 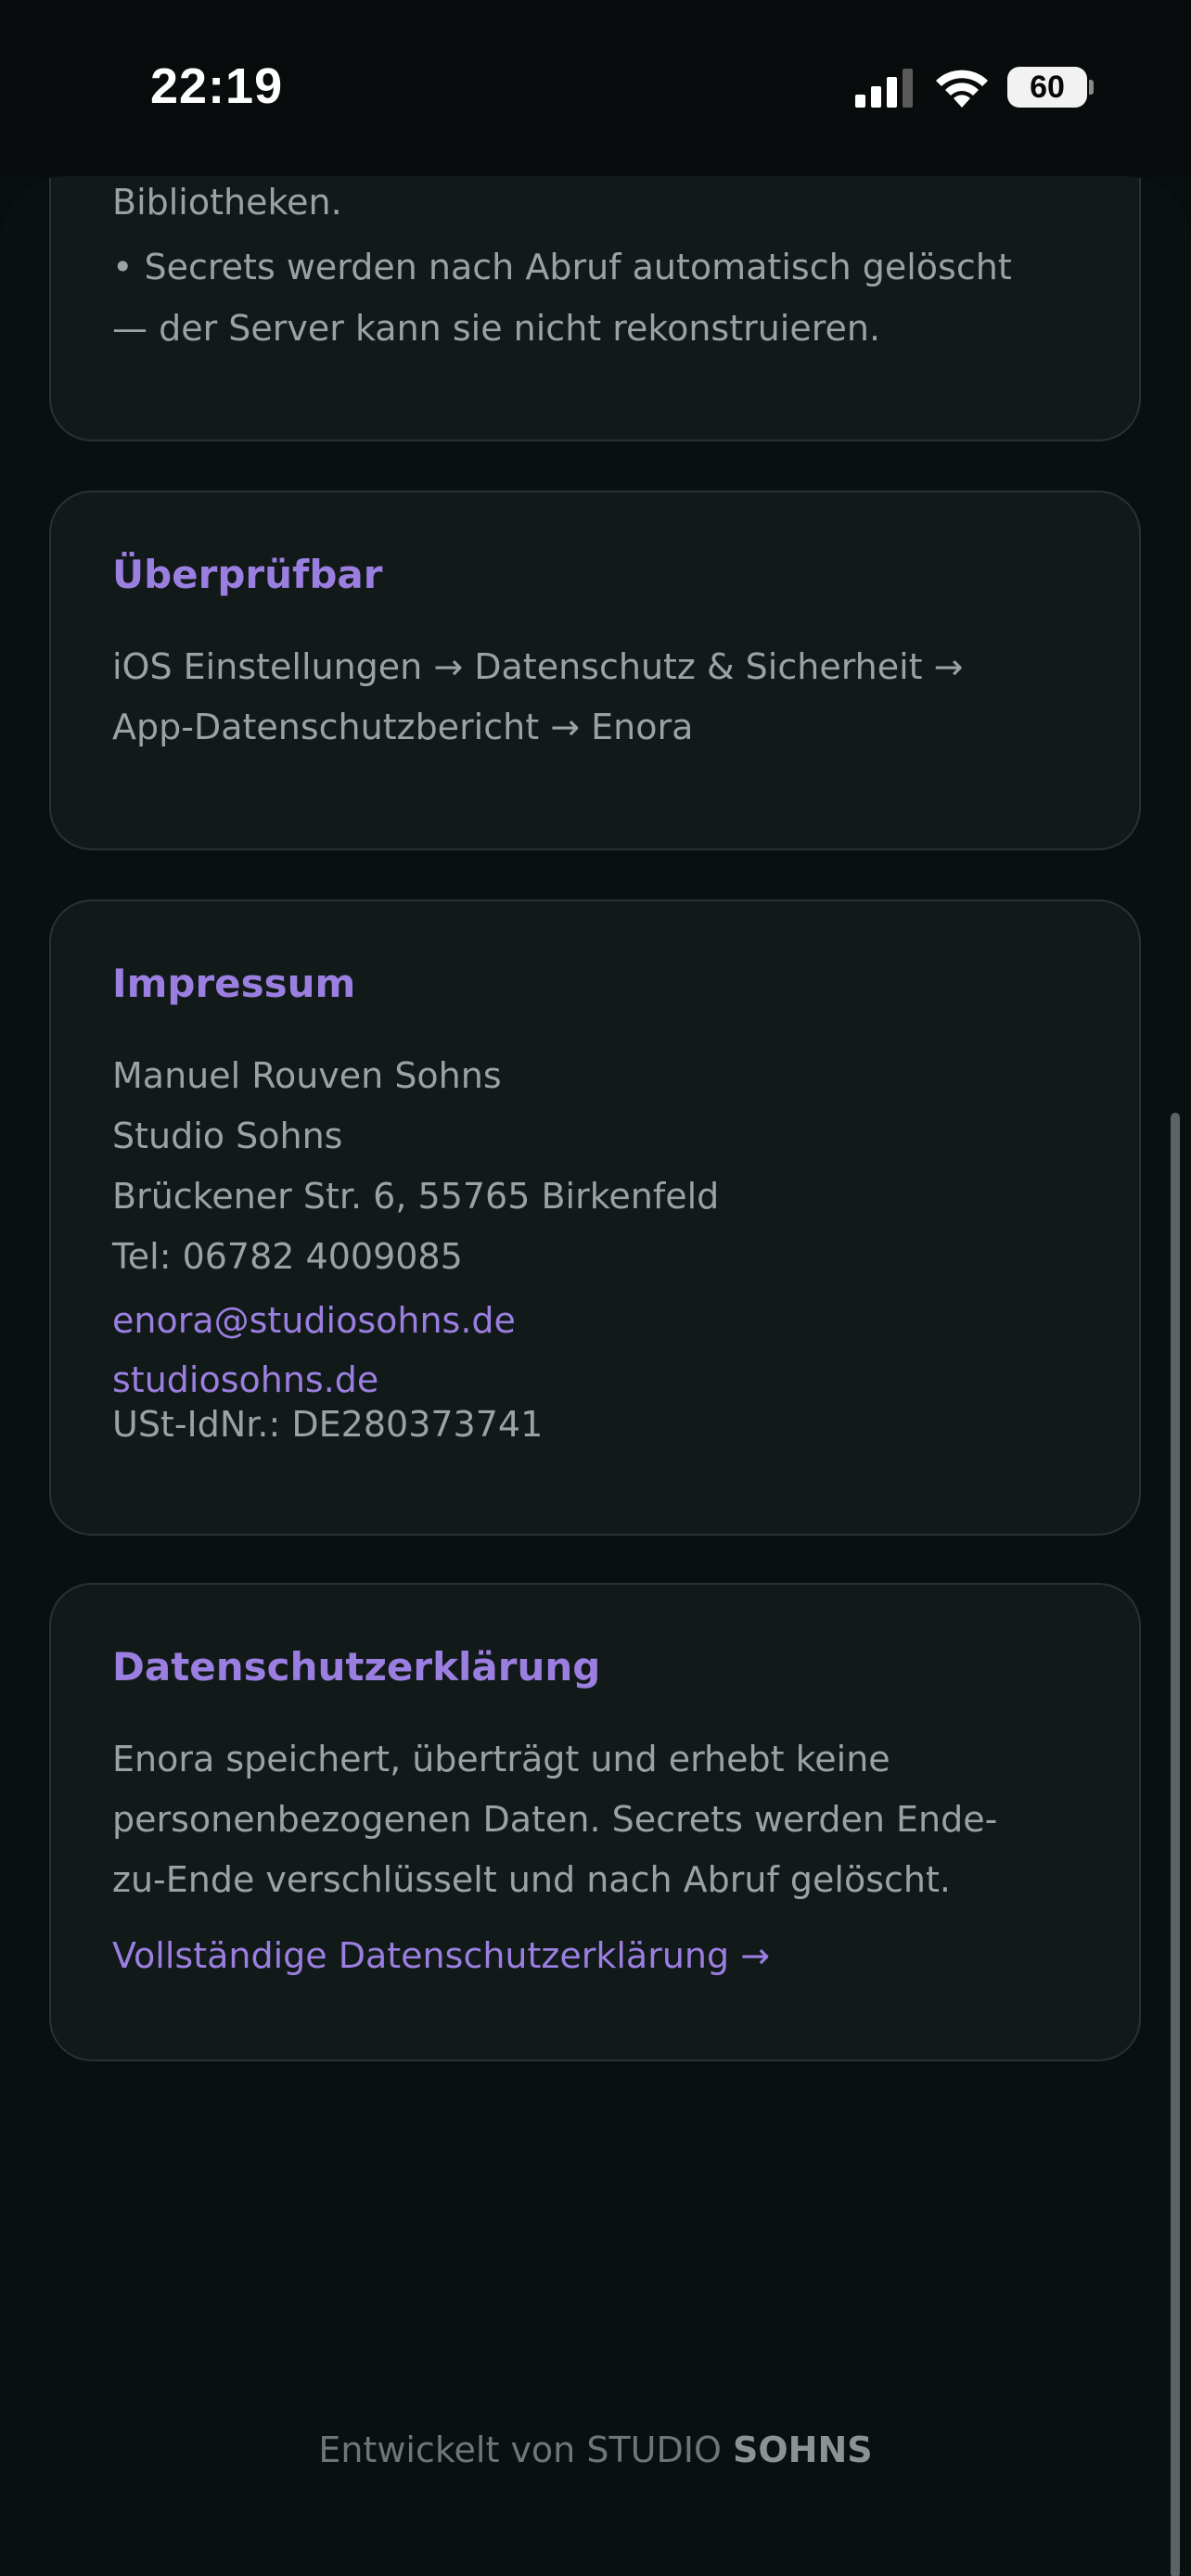 I want to click on full-privacy-policy-link: Vollständige Datenschutzerklärung →, so click(x=441, y=1955).